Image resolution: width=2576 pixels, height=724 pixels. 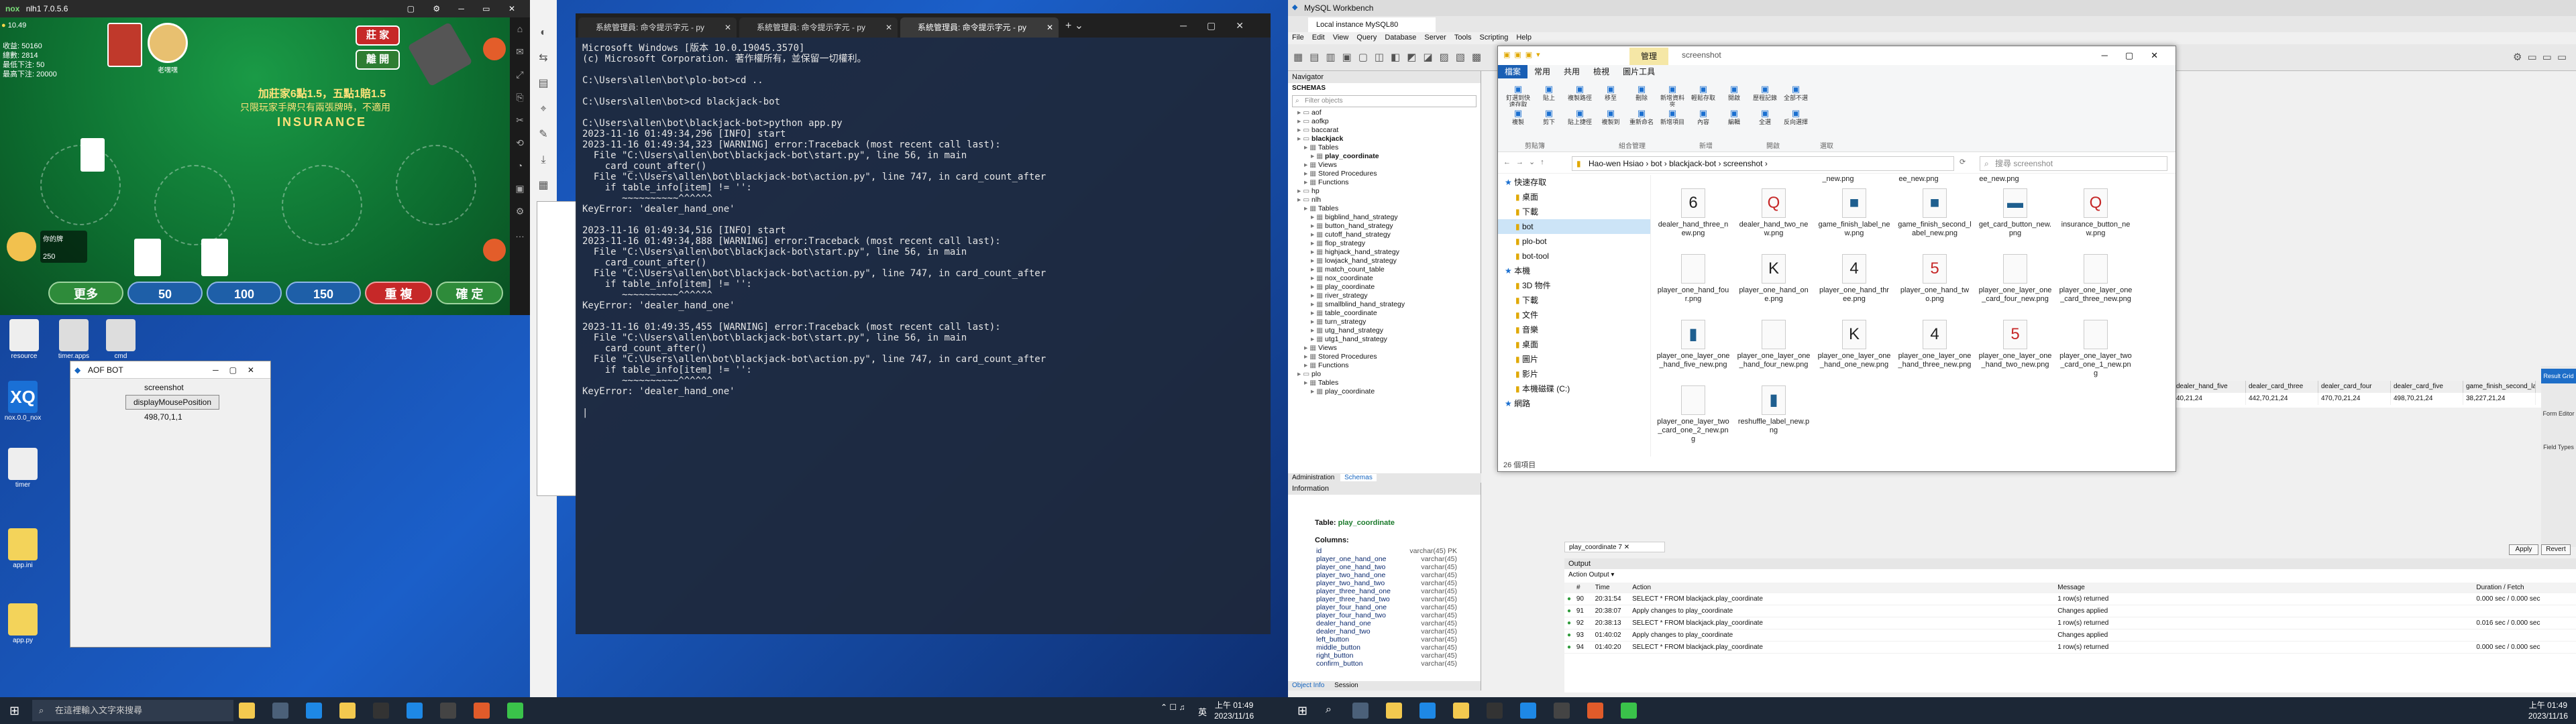 What do you see at coordinates (2499, 387) in the screenshot?
I see `result-column-header: game_finish_second_label` at bounding box center [2499, 387].